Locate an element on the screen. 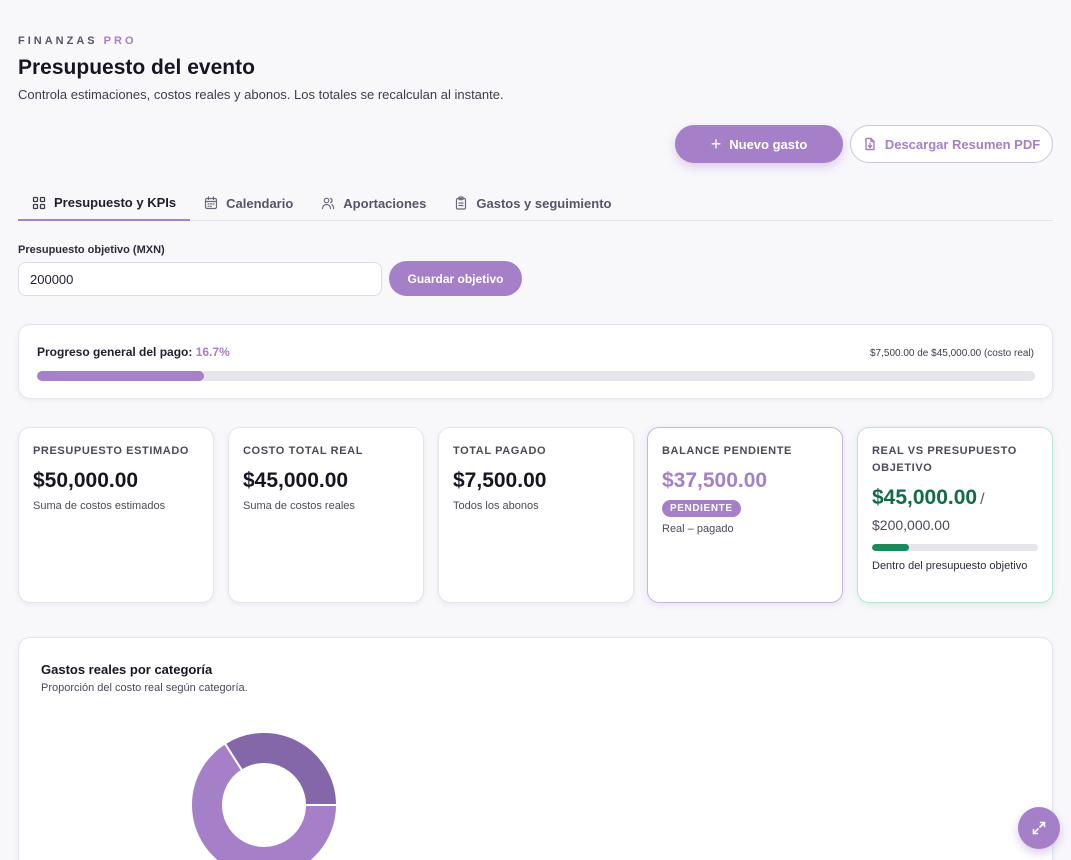 This screenshot has width=1071, height=860. new-expense-button: + Nuevo gasto is located at coordinates (759, 144).